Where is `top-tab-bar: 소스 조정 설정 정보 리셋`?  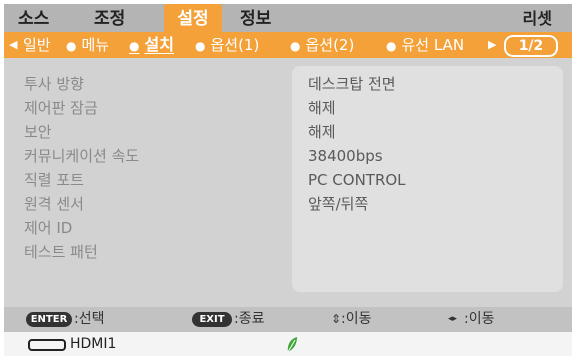 top-tab-bar: 소스 조정 설정 정보 리셋 is located at coordinates (288, 18).